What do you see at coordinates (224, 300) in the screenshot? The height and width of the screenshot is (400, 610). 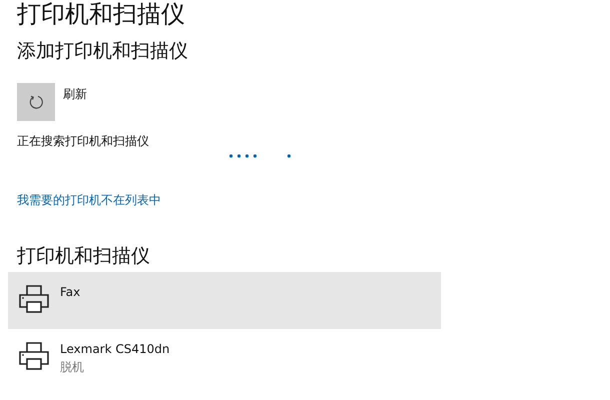 I see `device-item: Fax` at bounding box center [224, 300].